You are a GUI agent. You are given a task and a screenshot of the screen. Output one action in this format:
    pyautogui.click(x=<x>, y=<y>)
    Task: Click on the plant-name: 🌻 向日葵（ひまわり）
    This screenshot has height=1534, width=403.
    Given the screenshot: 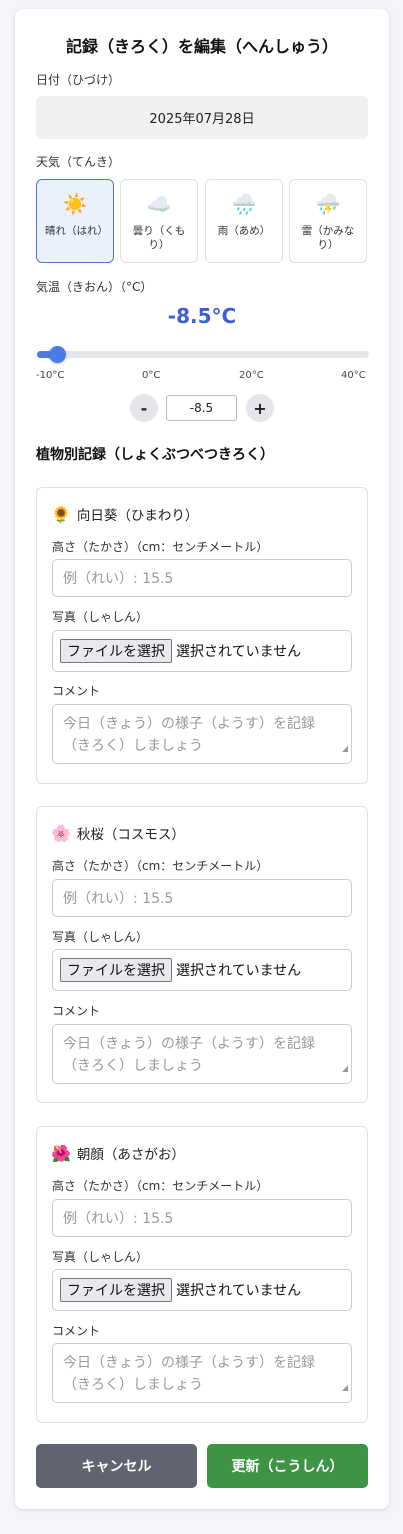 What is the action you would take?
    pyautogui.click(x=125, y=514)
    